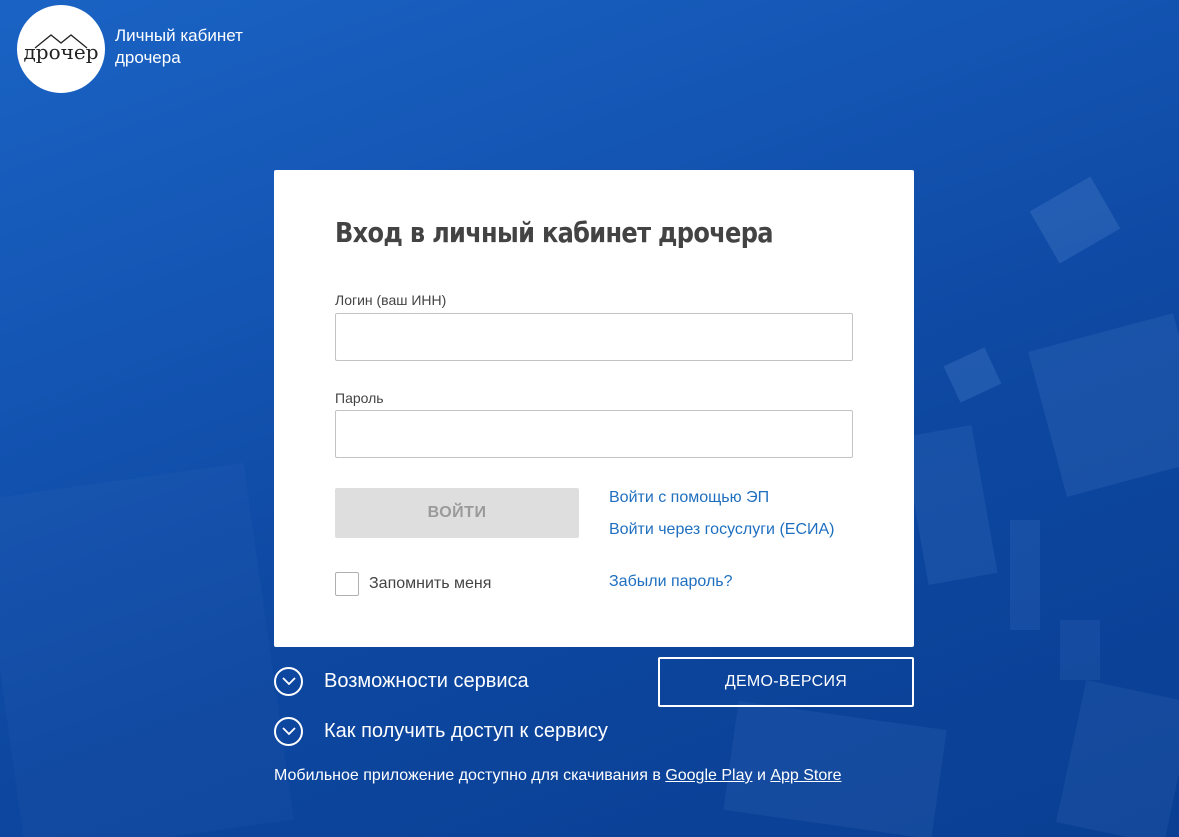 The height and width of the screenshot is (837, 1179). Describe the element at coordinates (148, 57) in the screenshot. I see `brand-title-line2: дрочера` at that location.